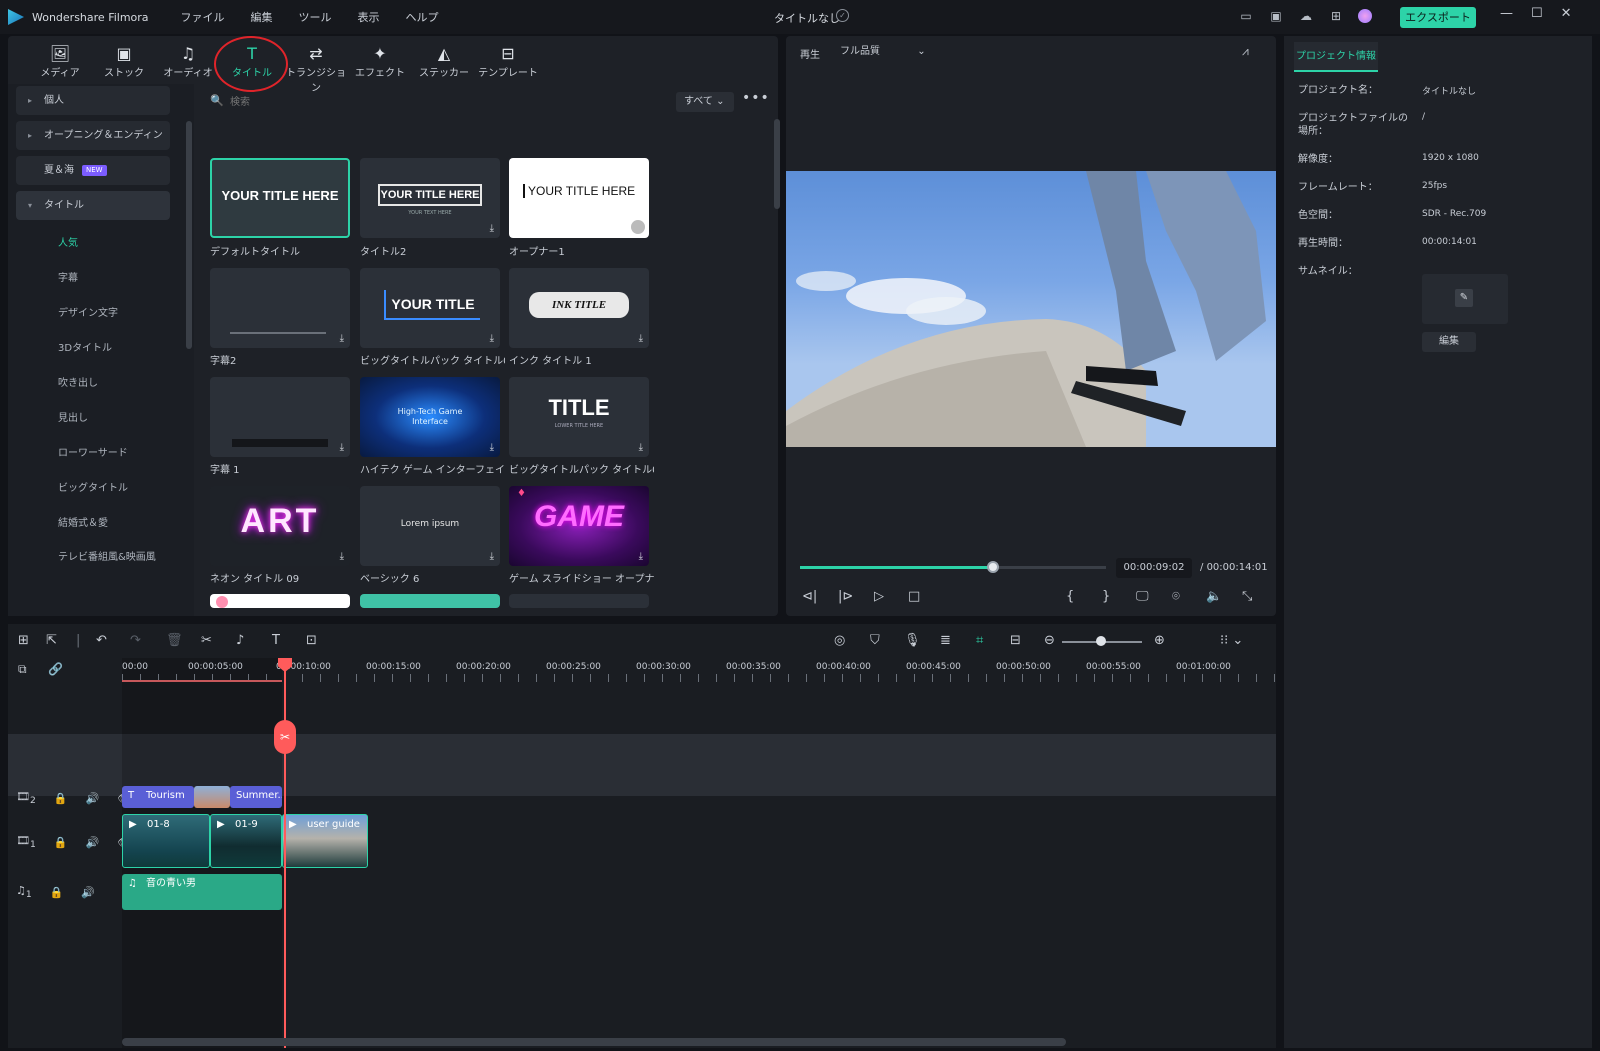 The width and height of the screenshot is (1600, 1051). I want to click on edit-pencil-icon: ✎, so click(1464, 298).